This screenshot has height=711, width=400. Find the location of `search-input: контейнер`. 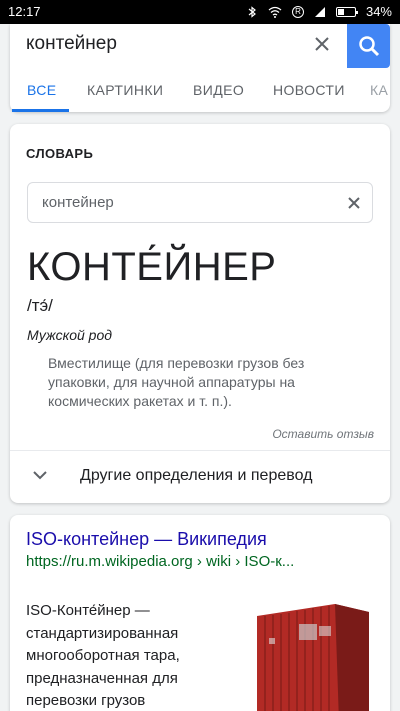

search-input: контейнер is located at coordinates (71, 44).